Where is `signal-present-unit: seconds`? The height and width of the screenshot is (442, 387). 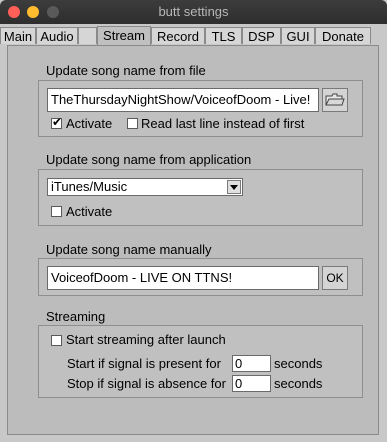 signal-present-unit: seconds is located at coordinates (298, 363).